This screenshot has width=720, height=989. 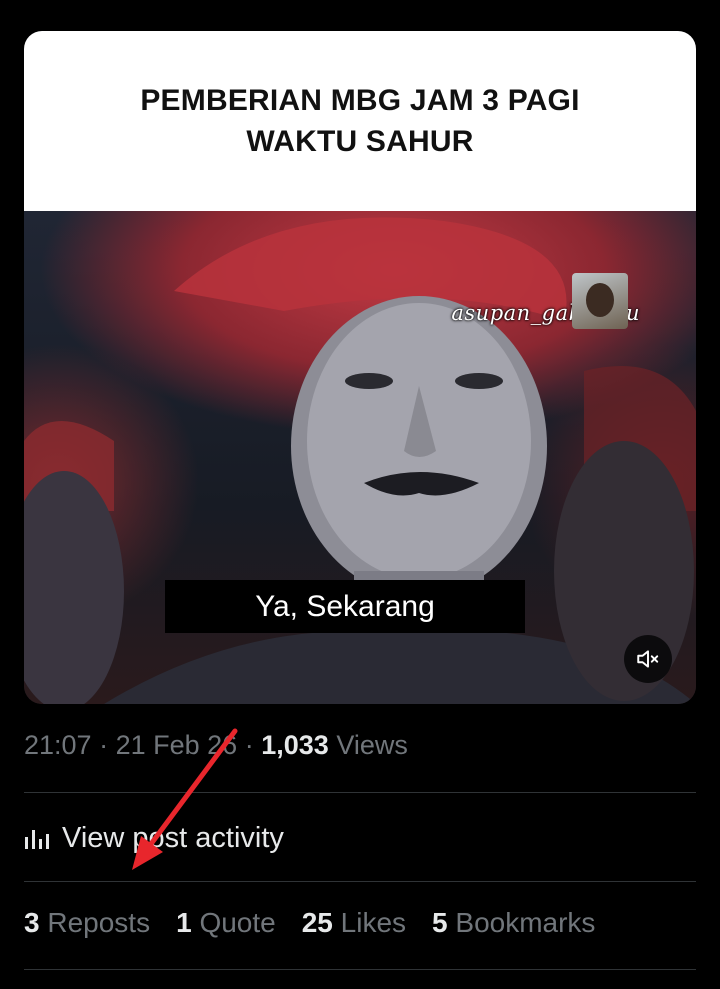 I want to click on speaker-muted-icon, so click(x=648, y=659).